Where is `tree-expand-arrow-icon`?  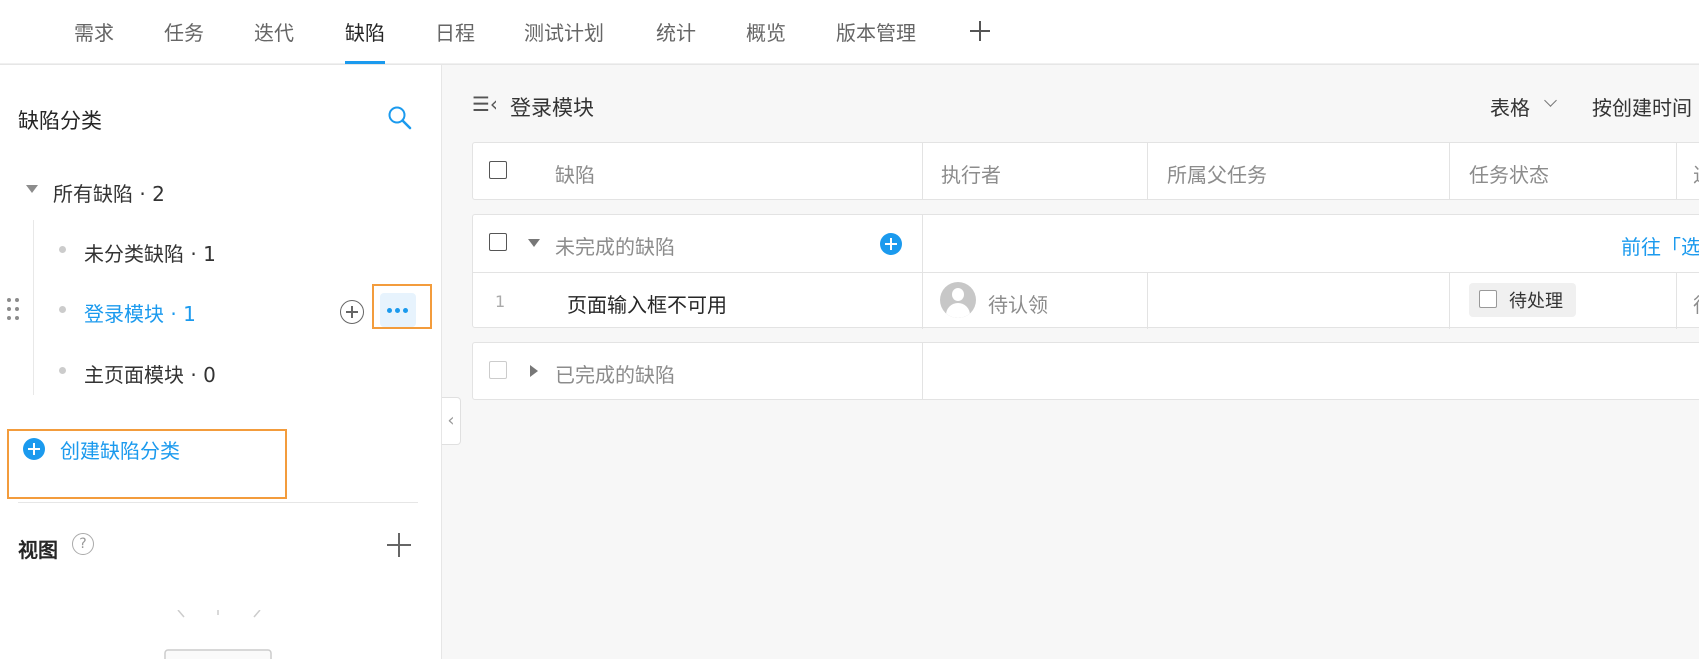
tree-expand-arrow-icon is located at coordinates (32, 189).